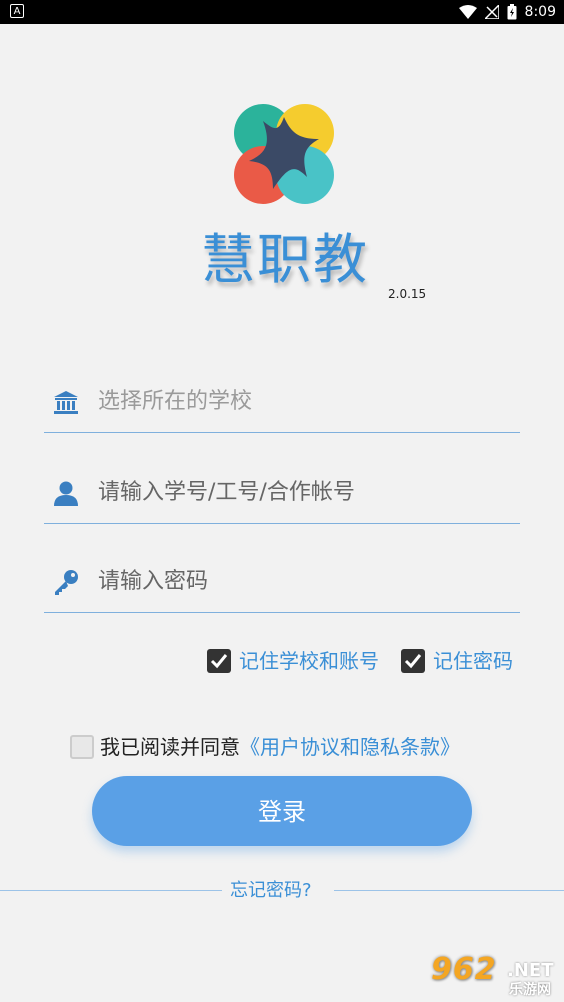 Image resolution: width=564 pixels, height=1002 pixels. I want to click on remember-password-checkbox, so click(413, 661).